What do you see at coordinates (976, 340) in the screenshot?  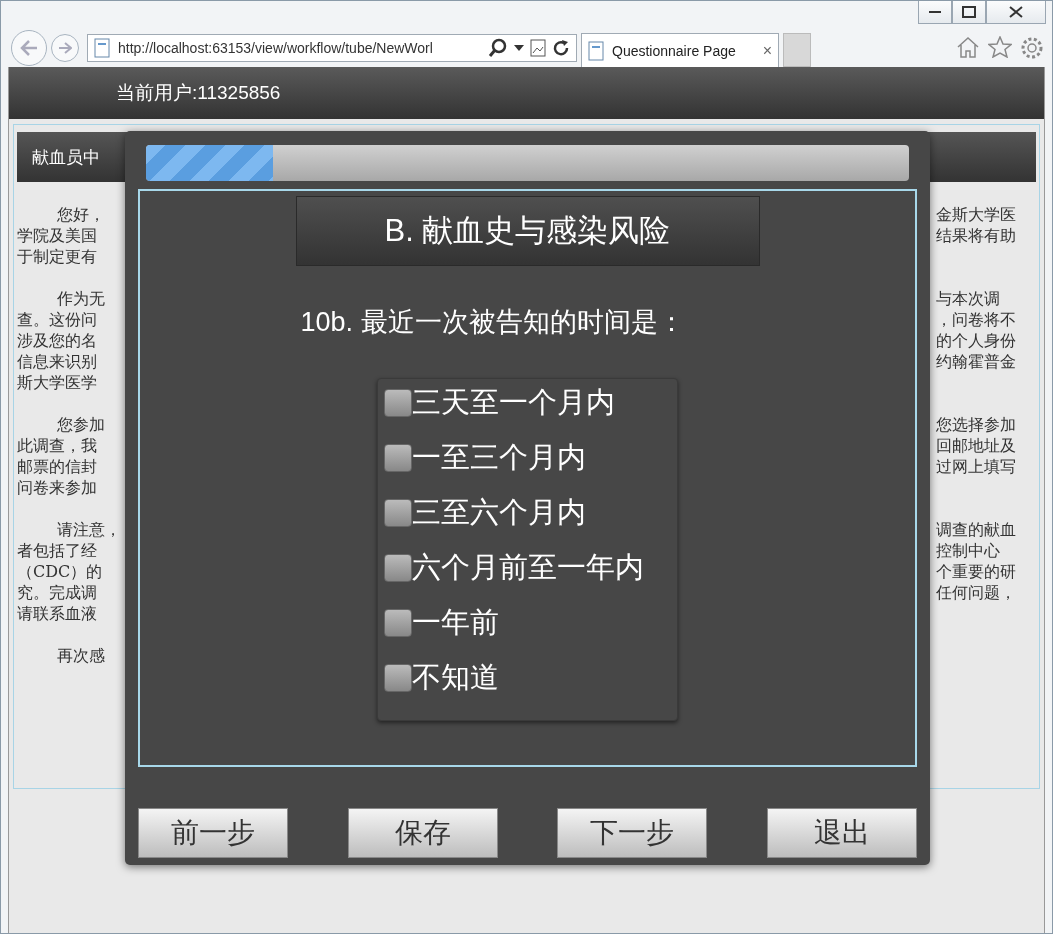 I see `paragraph-text: 的个人身份` at bounding box center [976, 340].